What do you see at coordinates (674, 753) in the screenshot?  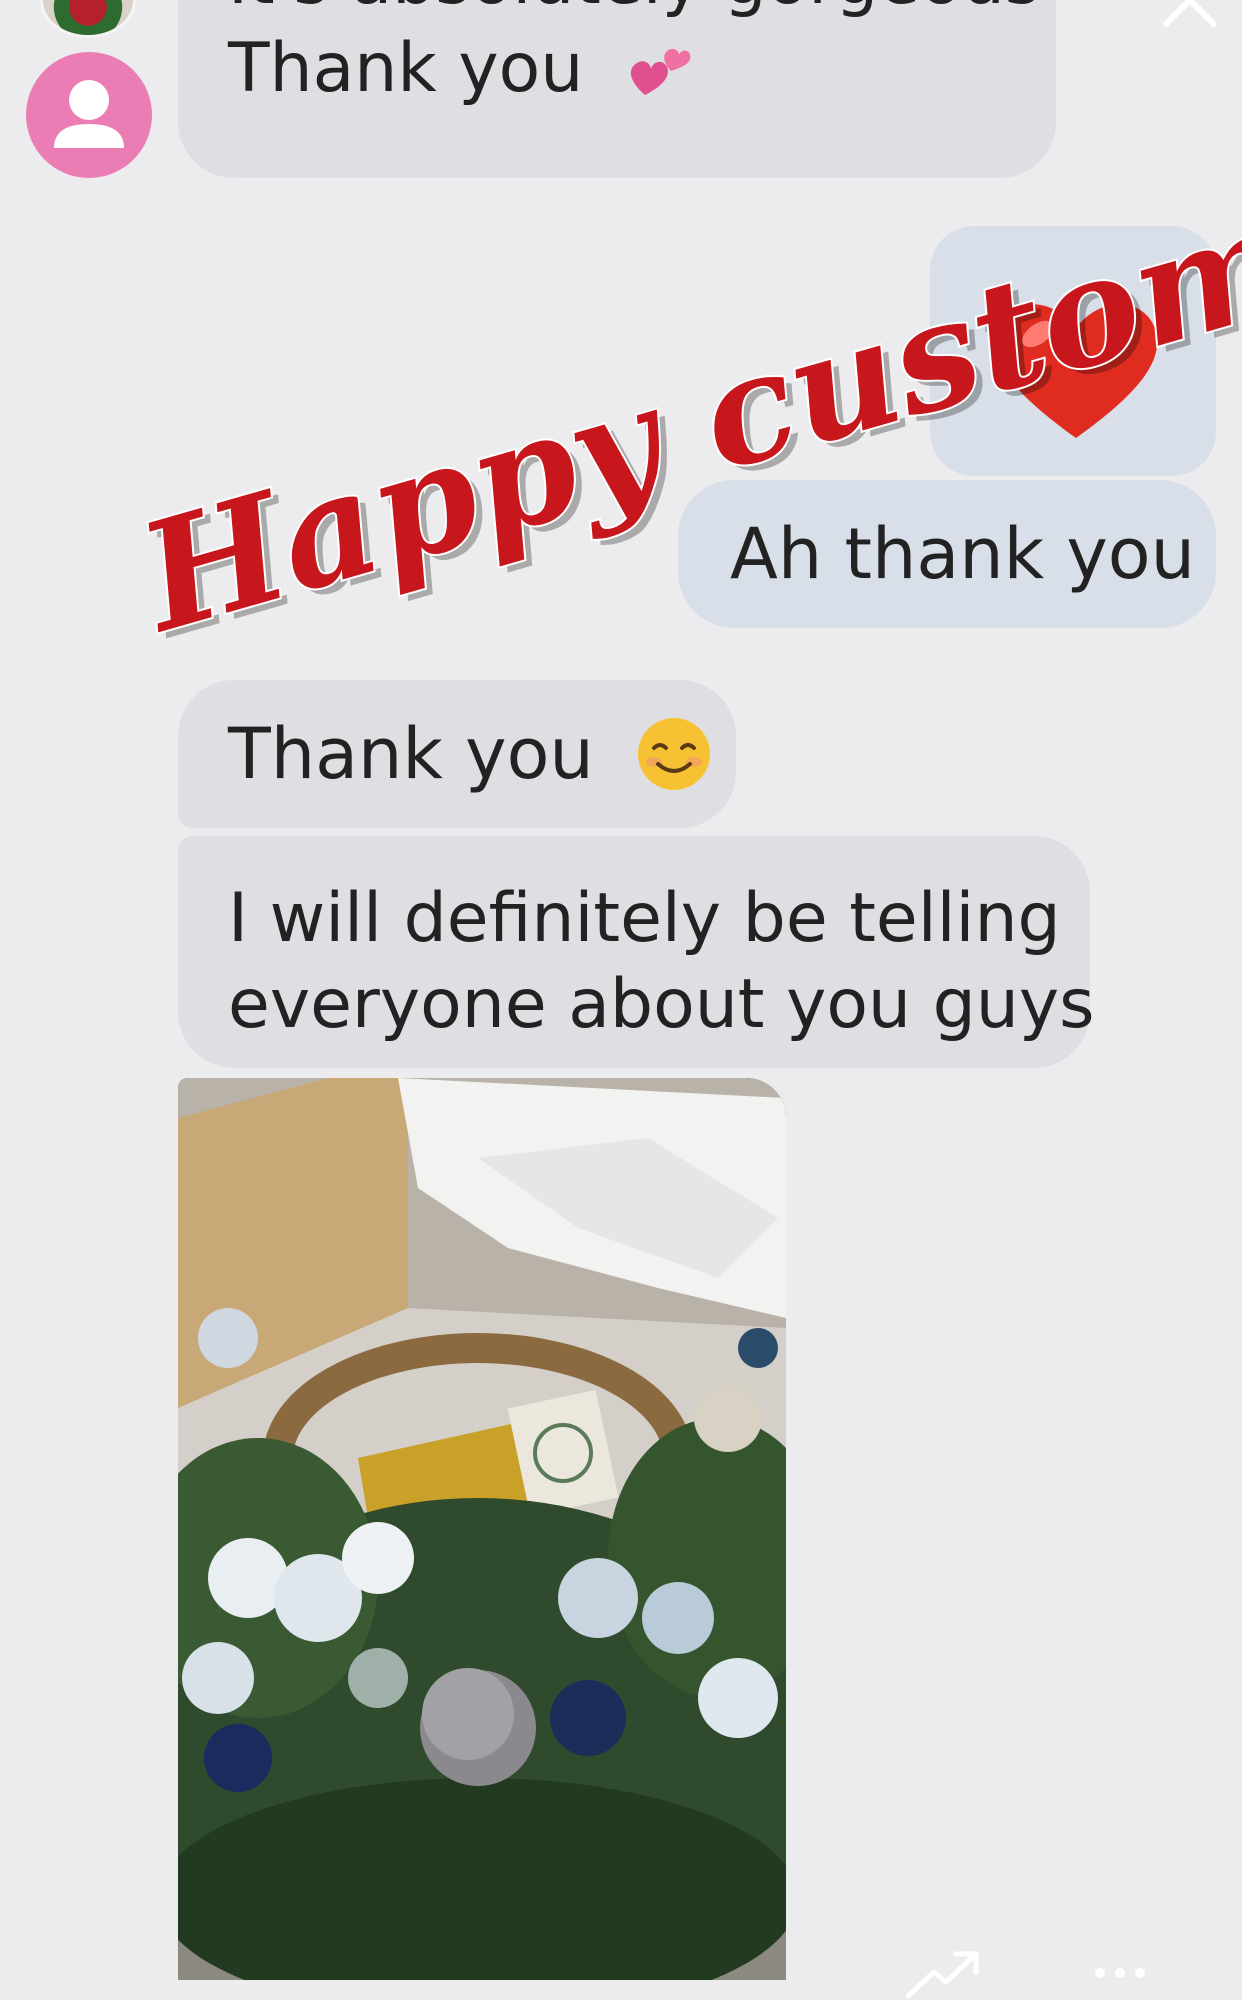 I see `smiling-face-emoji-icon` at bounding box center [674, 753].